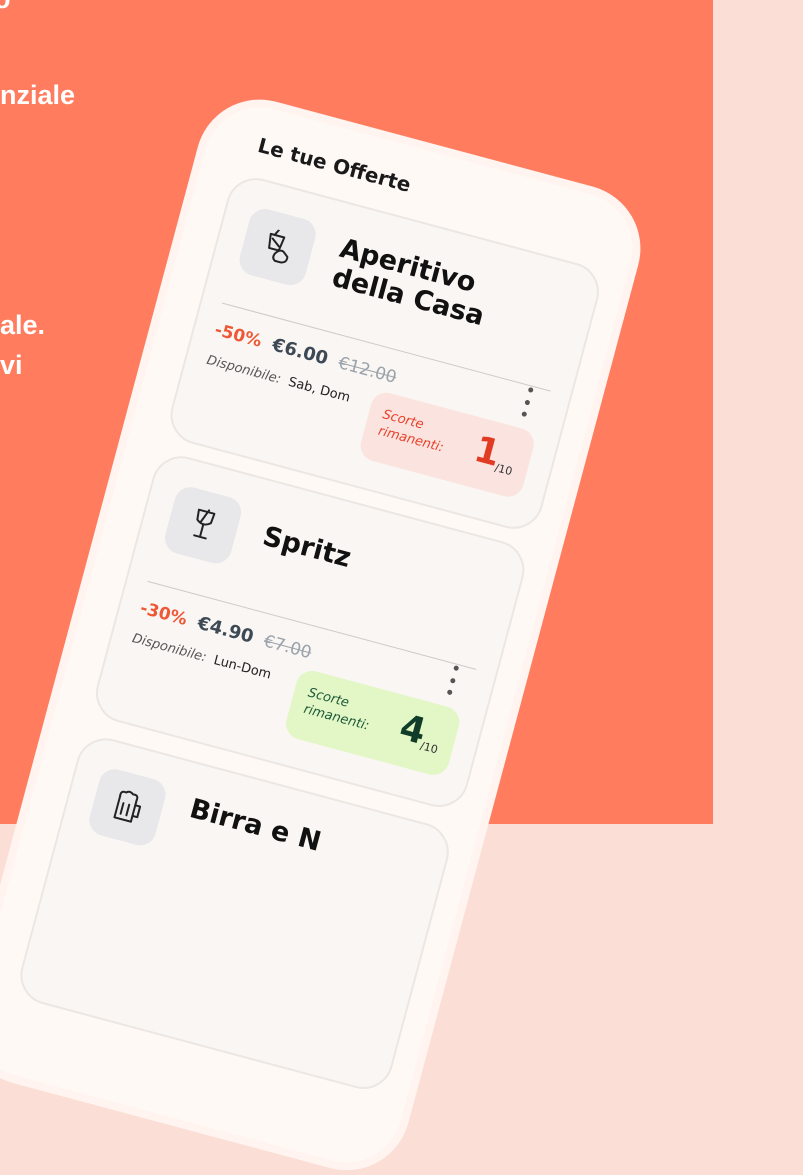 This screenshot has height=1175, width=803. I want to click on current-price: €4.90, so click(225, 630).